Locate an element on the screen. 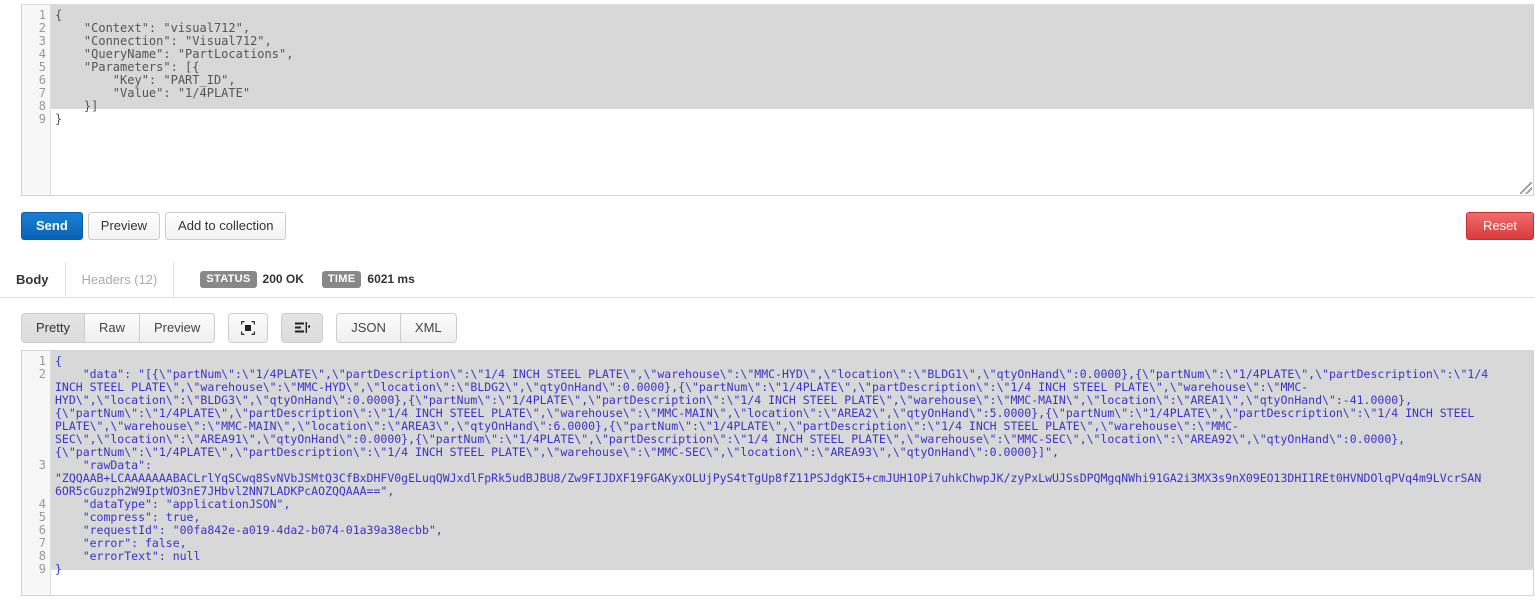 This screenshot has width=1535, height=606. request-line-numbers: 123456789 is located at coordinates (36, 100).